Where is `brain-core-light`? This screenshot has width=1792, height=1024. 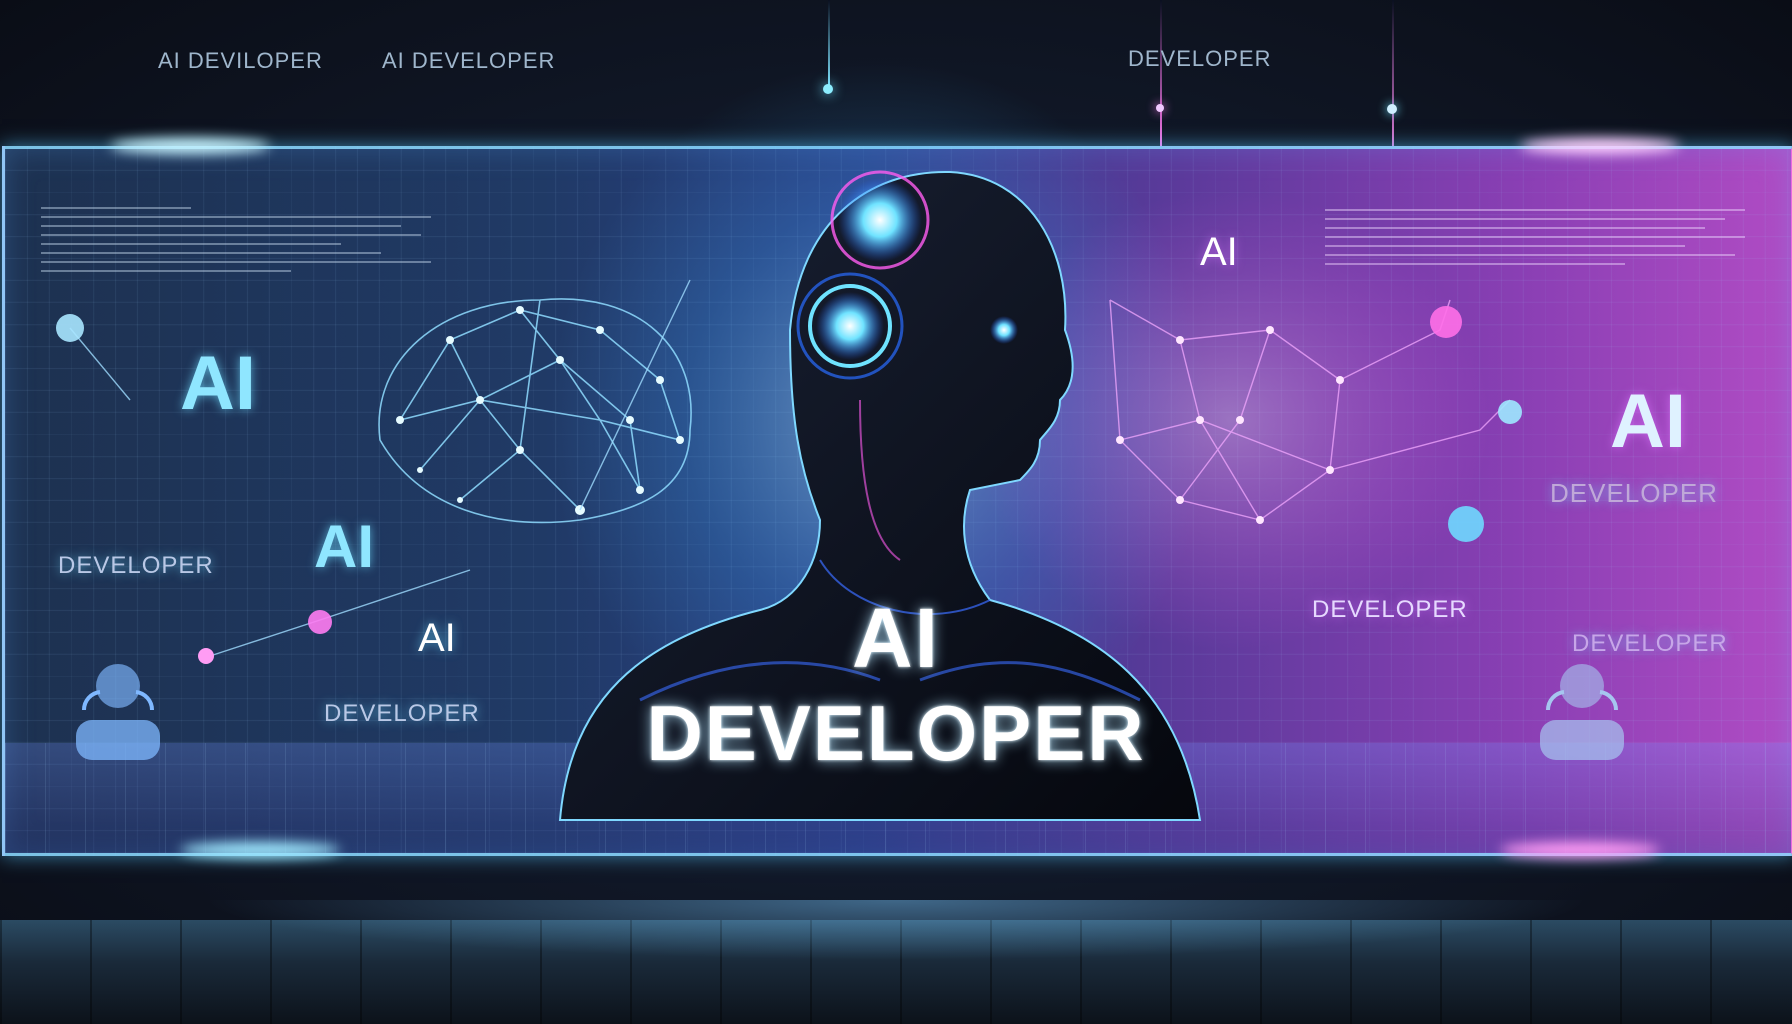
brain-core-light is located at coordinates (880, 220).